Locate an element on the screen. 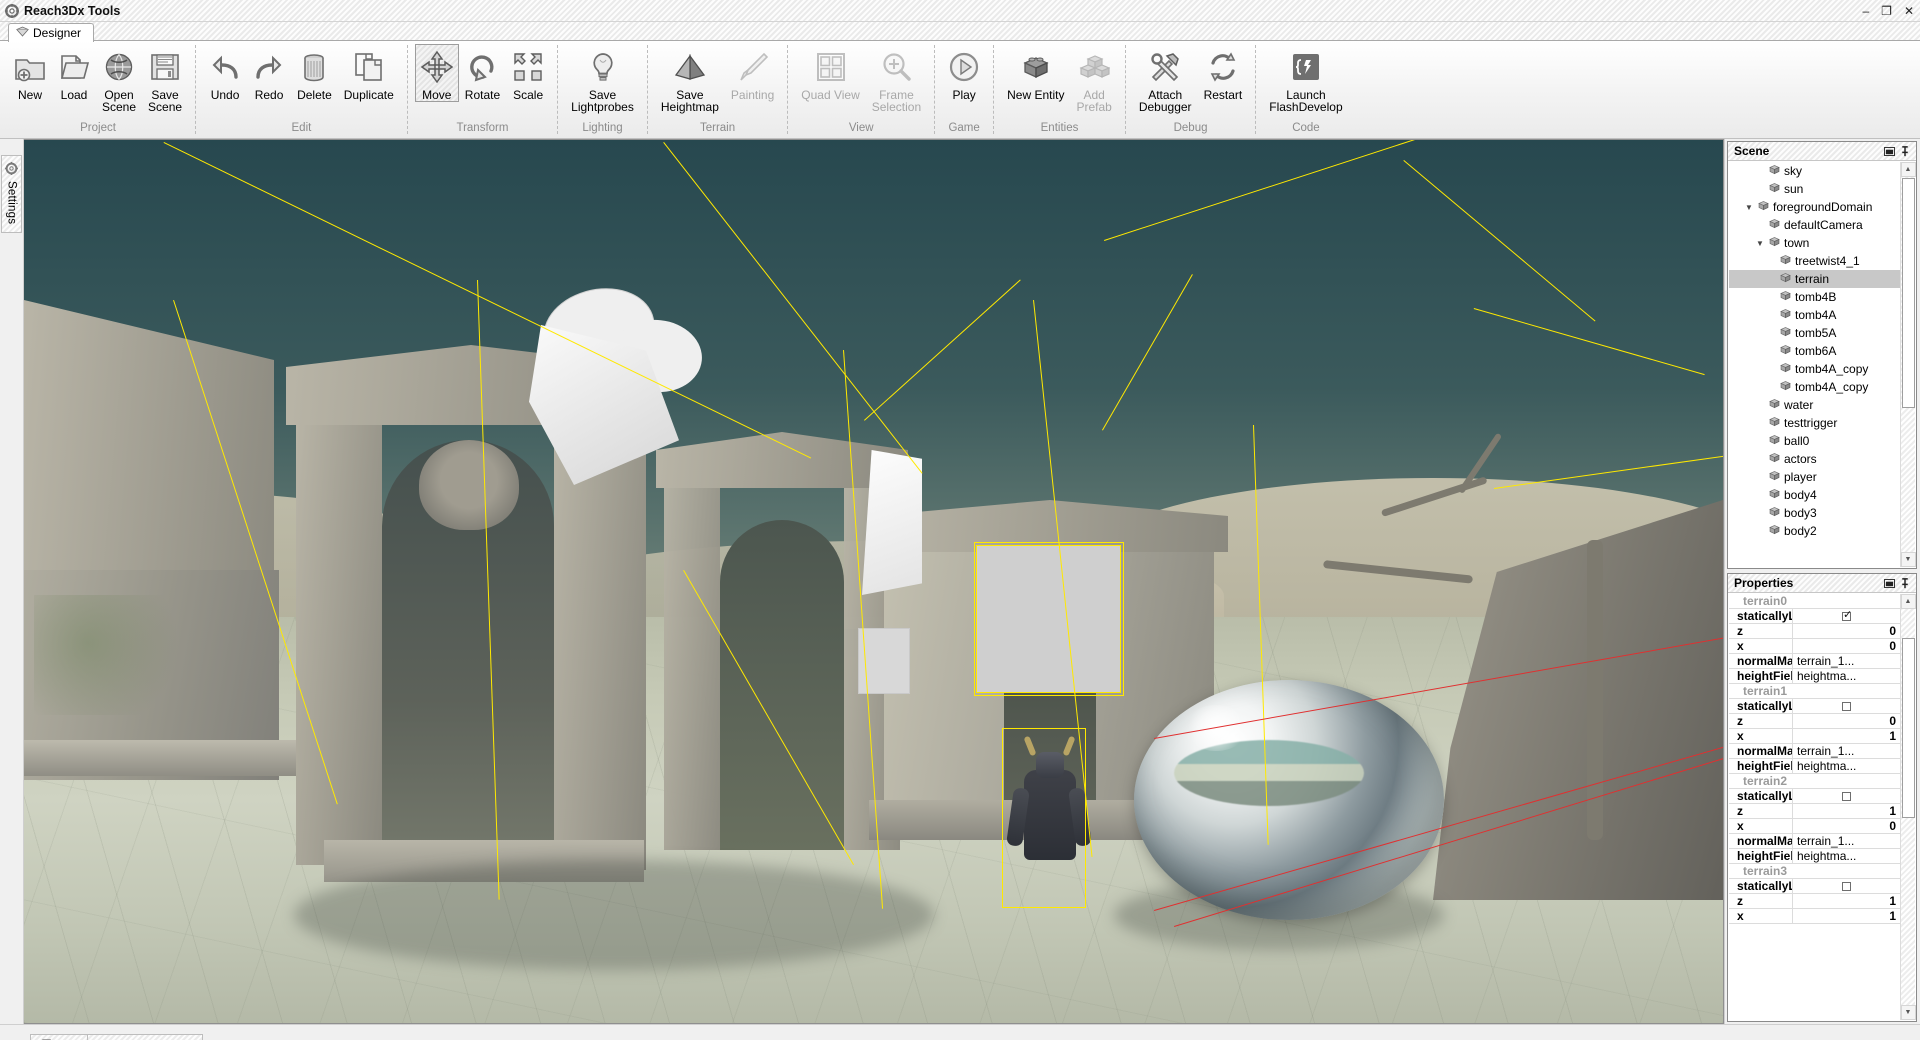 This screenshot has width=1920, height=1040. bottom-tab-asset-explorer: Asset Explorer is located at coordinates (145, 1037).